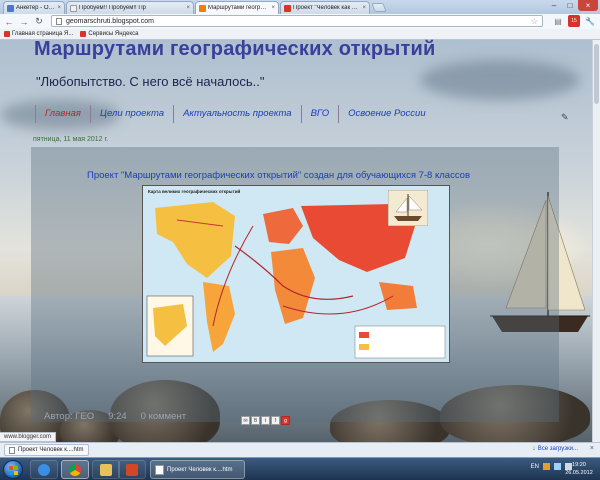 The image size is (600, 480). What do you see at coordinates (579, 469) in the screenshot?
I see `taskbar-clock: 19:20 26.05.2012` at bounding box center [579, 469].